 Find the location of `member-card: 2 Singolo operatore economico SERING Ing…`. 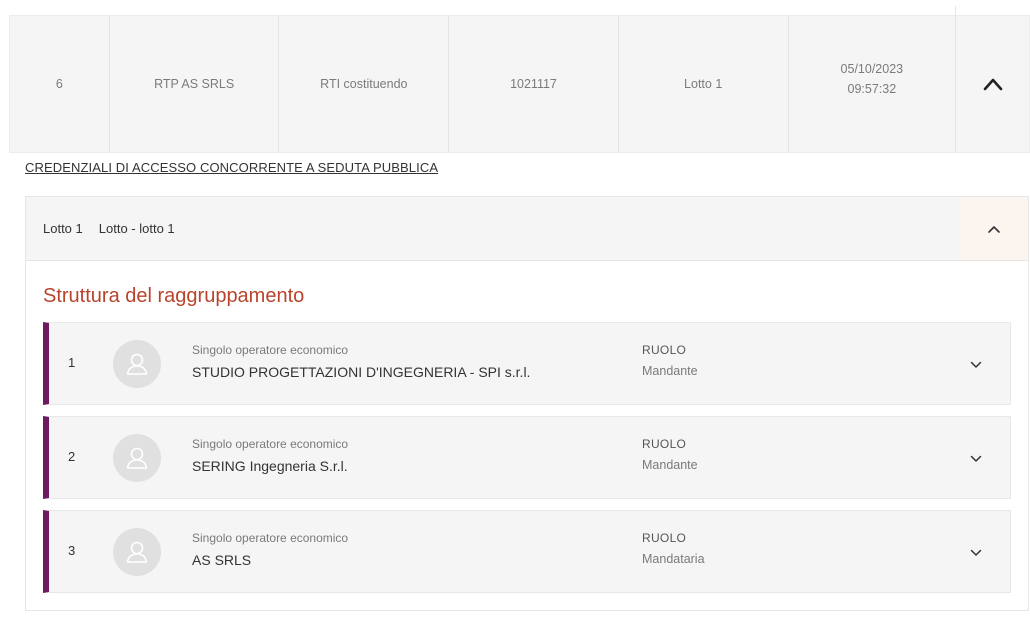

member-card: 2 Singolo operatore economico SERING Ing… is located at coordinates (527, 457).